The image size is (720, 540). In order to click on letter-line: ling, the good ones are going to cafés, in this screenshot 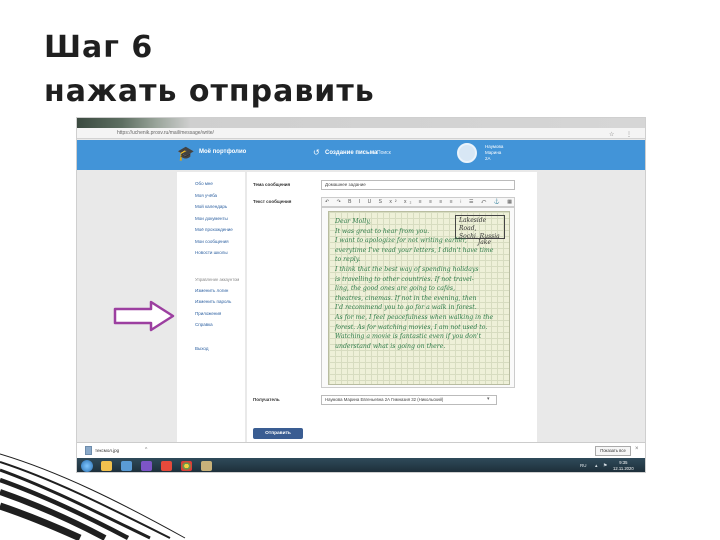, I will do `click(395, 289)`.